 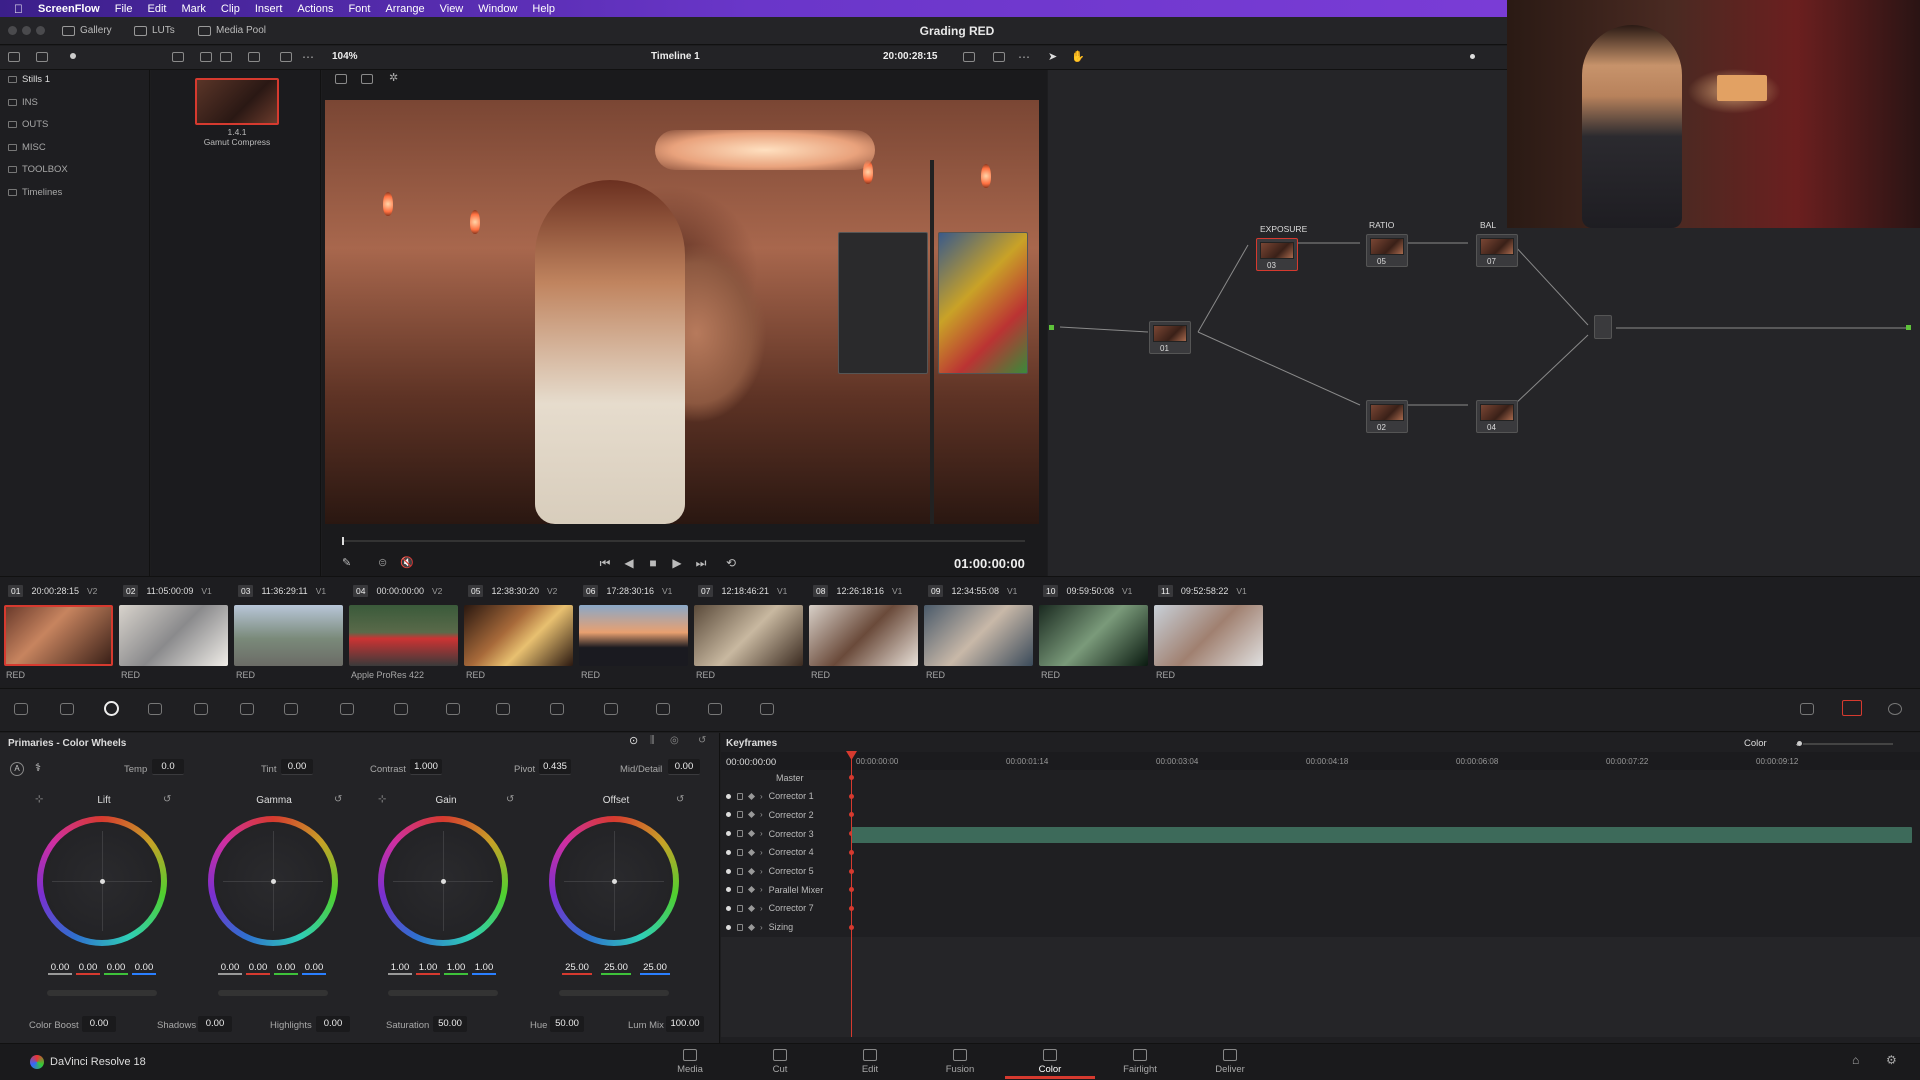 I want to click on parallel-mixer-node, so click(x=1603, y=327).